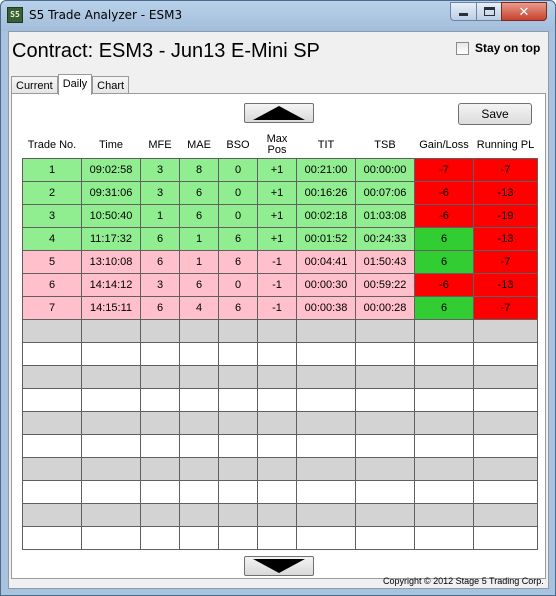 This screenshot has width=556, height=596. What do you see at coordinates (277, 192) in the screenshot?
I see `table-cell: +1` at bounding box center [277, 192].